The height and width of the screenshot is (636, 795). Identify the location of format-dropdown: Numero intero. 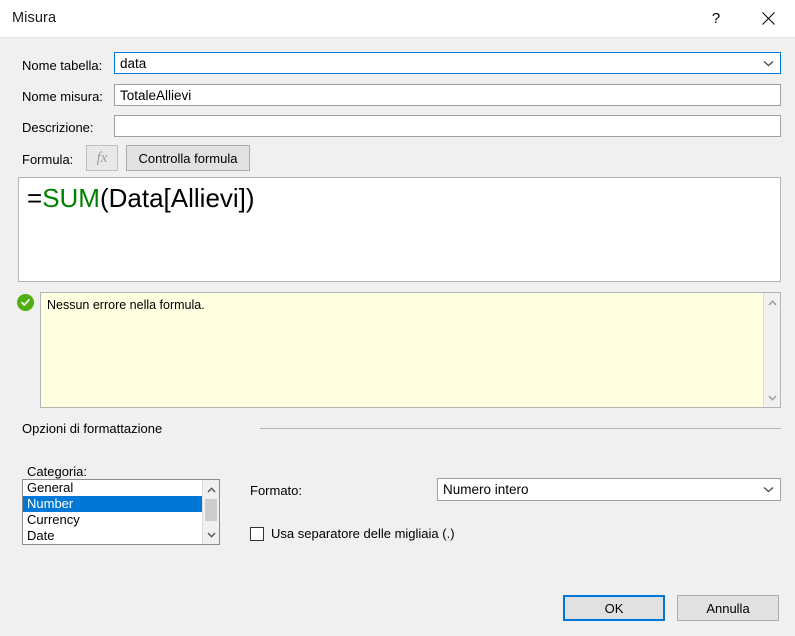
(609, 489).